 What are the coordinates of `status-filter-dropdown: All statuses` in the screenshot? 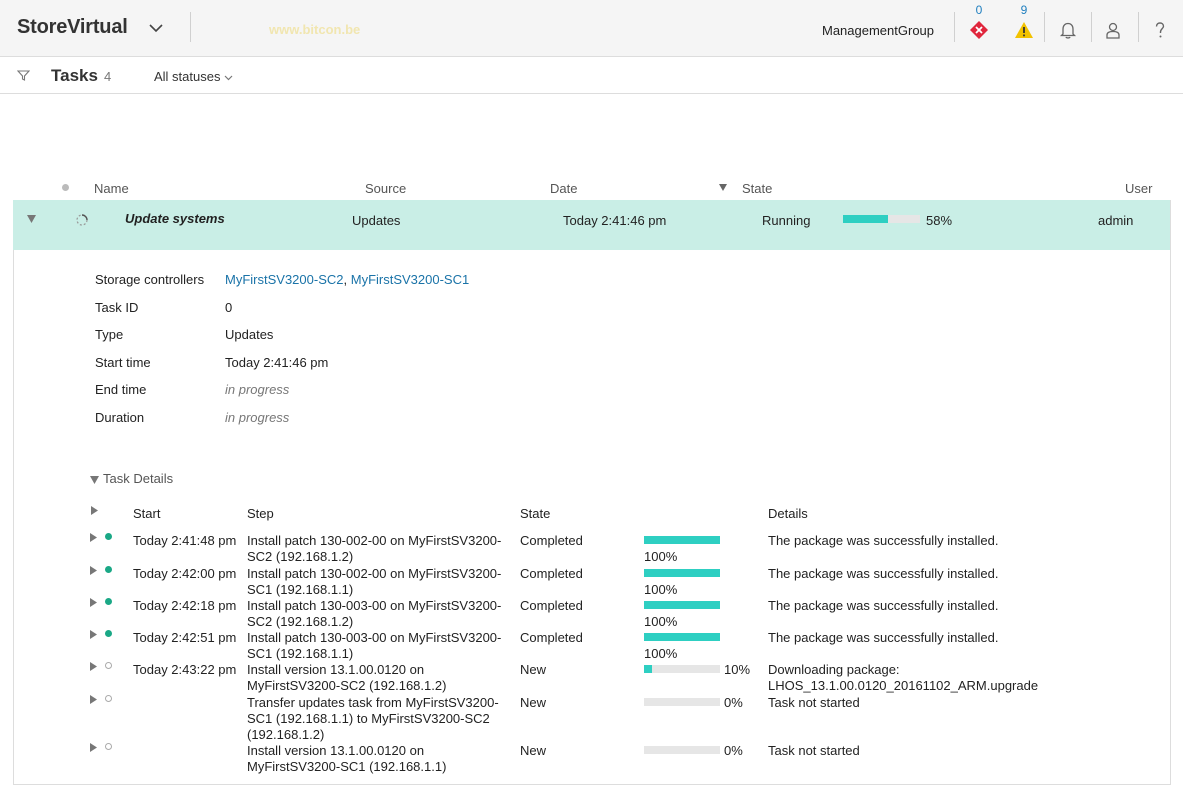 It's located at (193, 76).